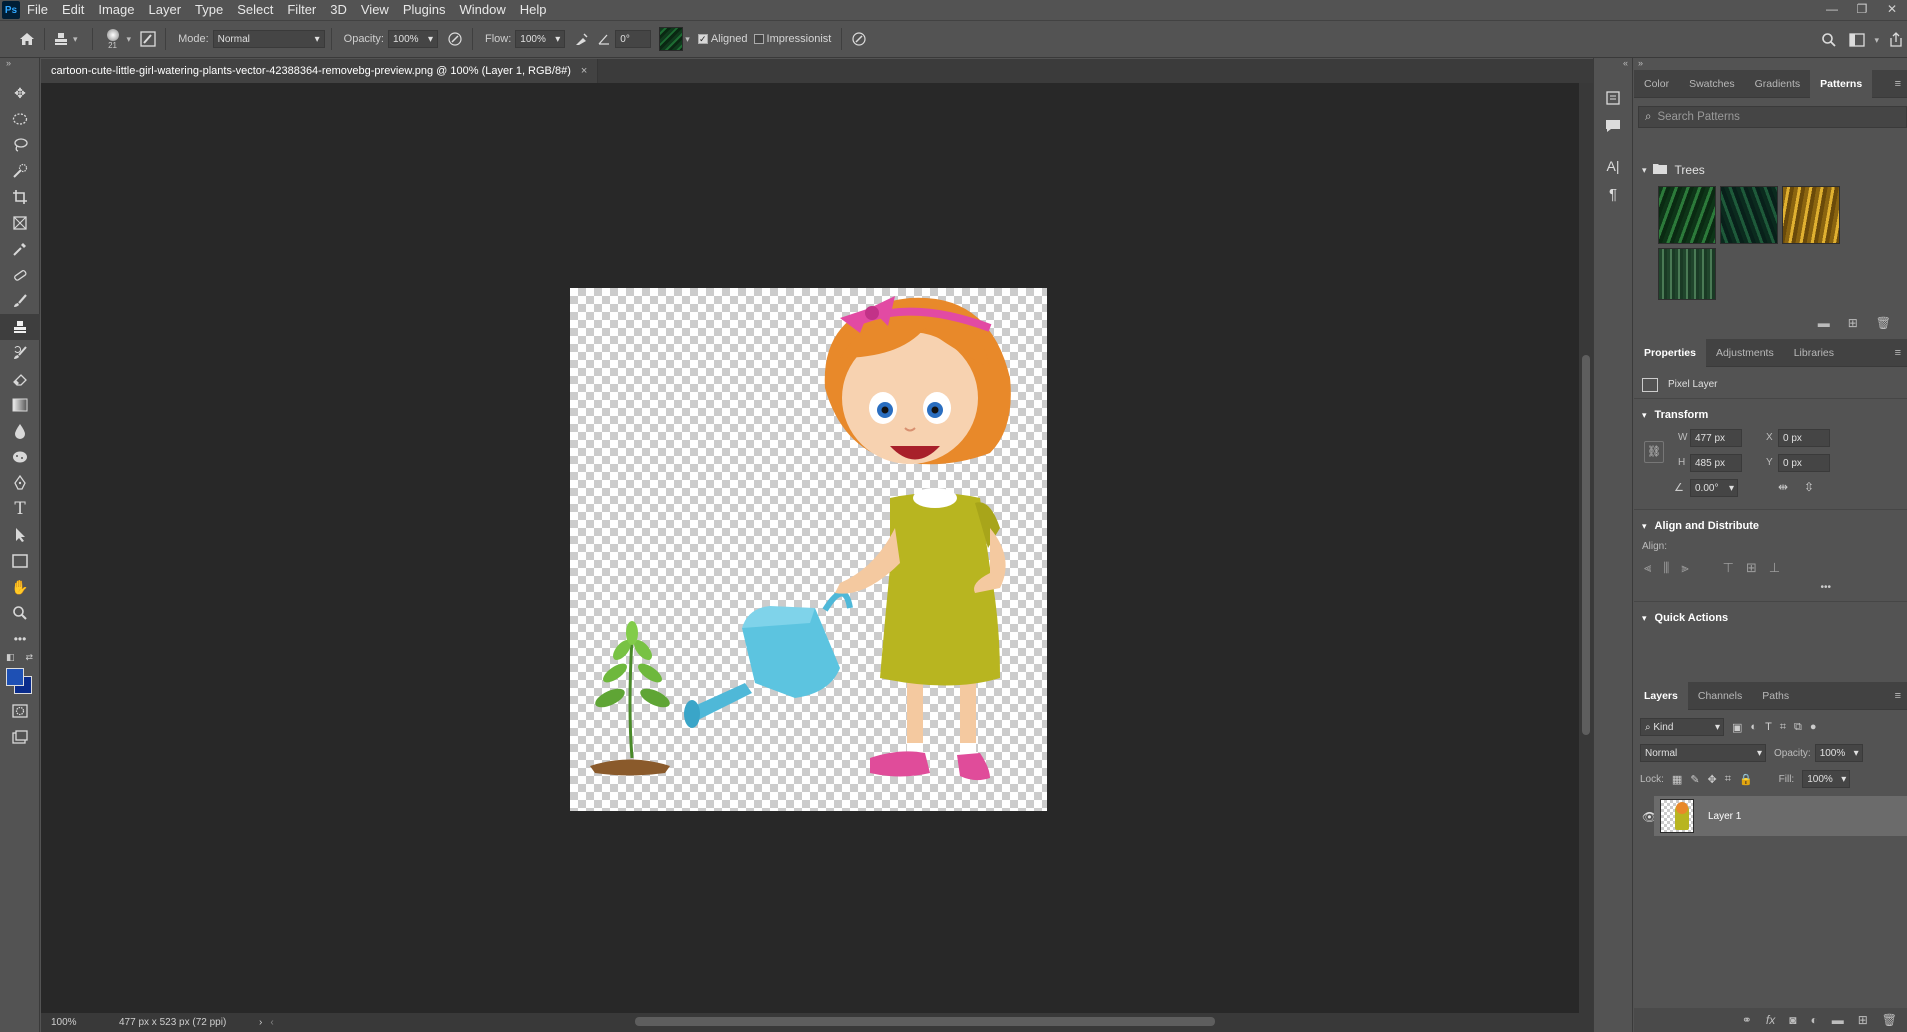  What do you see at coordinates (455, 39) in the screenshot?
I see `pressure-opacity-icon` at bounding box center [455, 39].